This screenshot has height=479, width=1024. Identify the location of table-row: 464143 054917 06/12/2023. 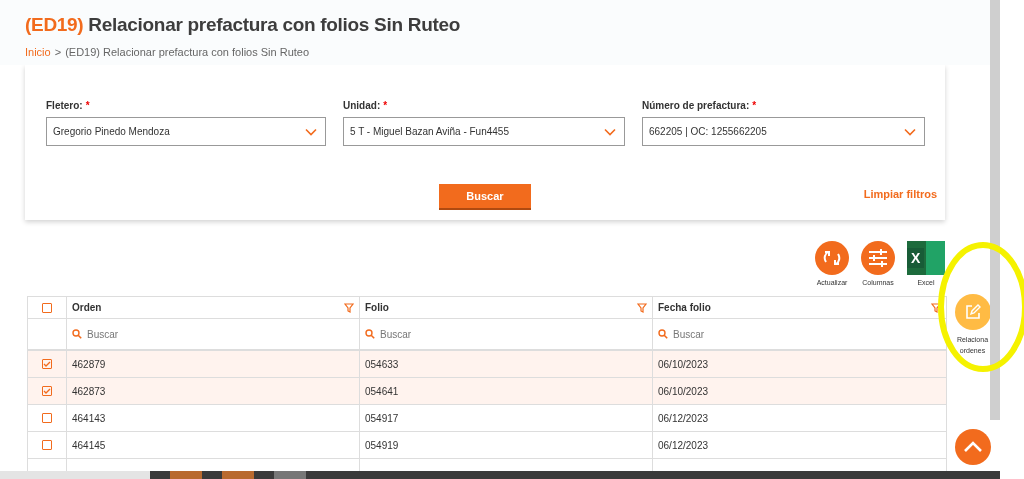
(487, 418).